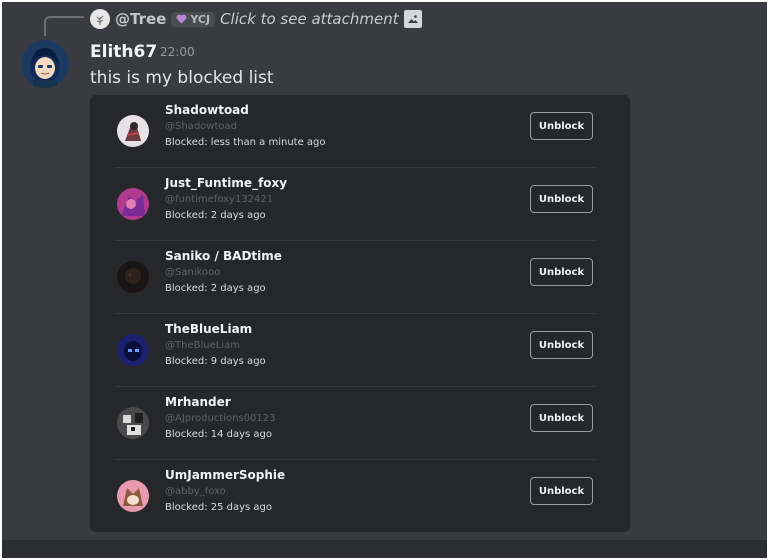 The image size is (770, 560). Describe the element at coordinates (226, 183) in the screenshot. I see `user-name: Just_Funtime_foxy` at that location.